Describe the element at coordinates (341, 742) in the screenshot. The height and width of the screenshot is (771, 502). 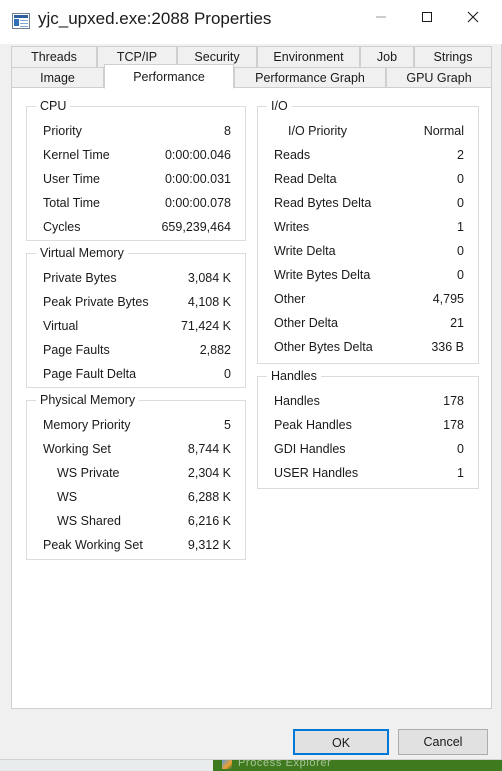
I see `ok-button: OK` at that location.